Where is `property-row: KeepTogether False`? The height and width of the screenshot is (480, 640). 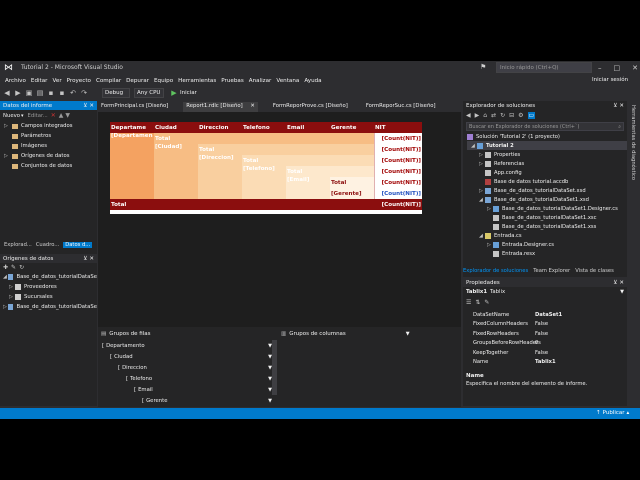 property-row: KeepTogether False is located at coordinates (545, 353).